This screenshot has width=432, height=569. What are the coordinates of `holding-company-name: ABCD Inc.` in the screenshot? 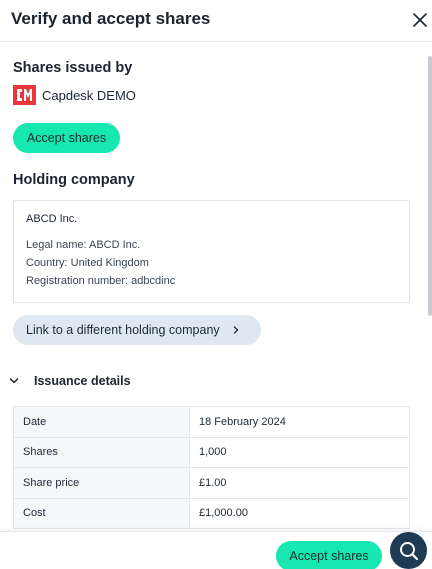 It's located at (52, 219).